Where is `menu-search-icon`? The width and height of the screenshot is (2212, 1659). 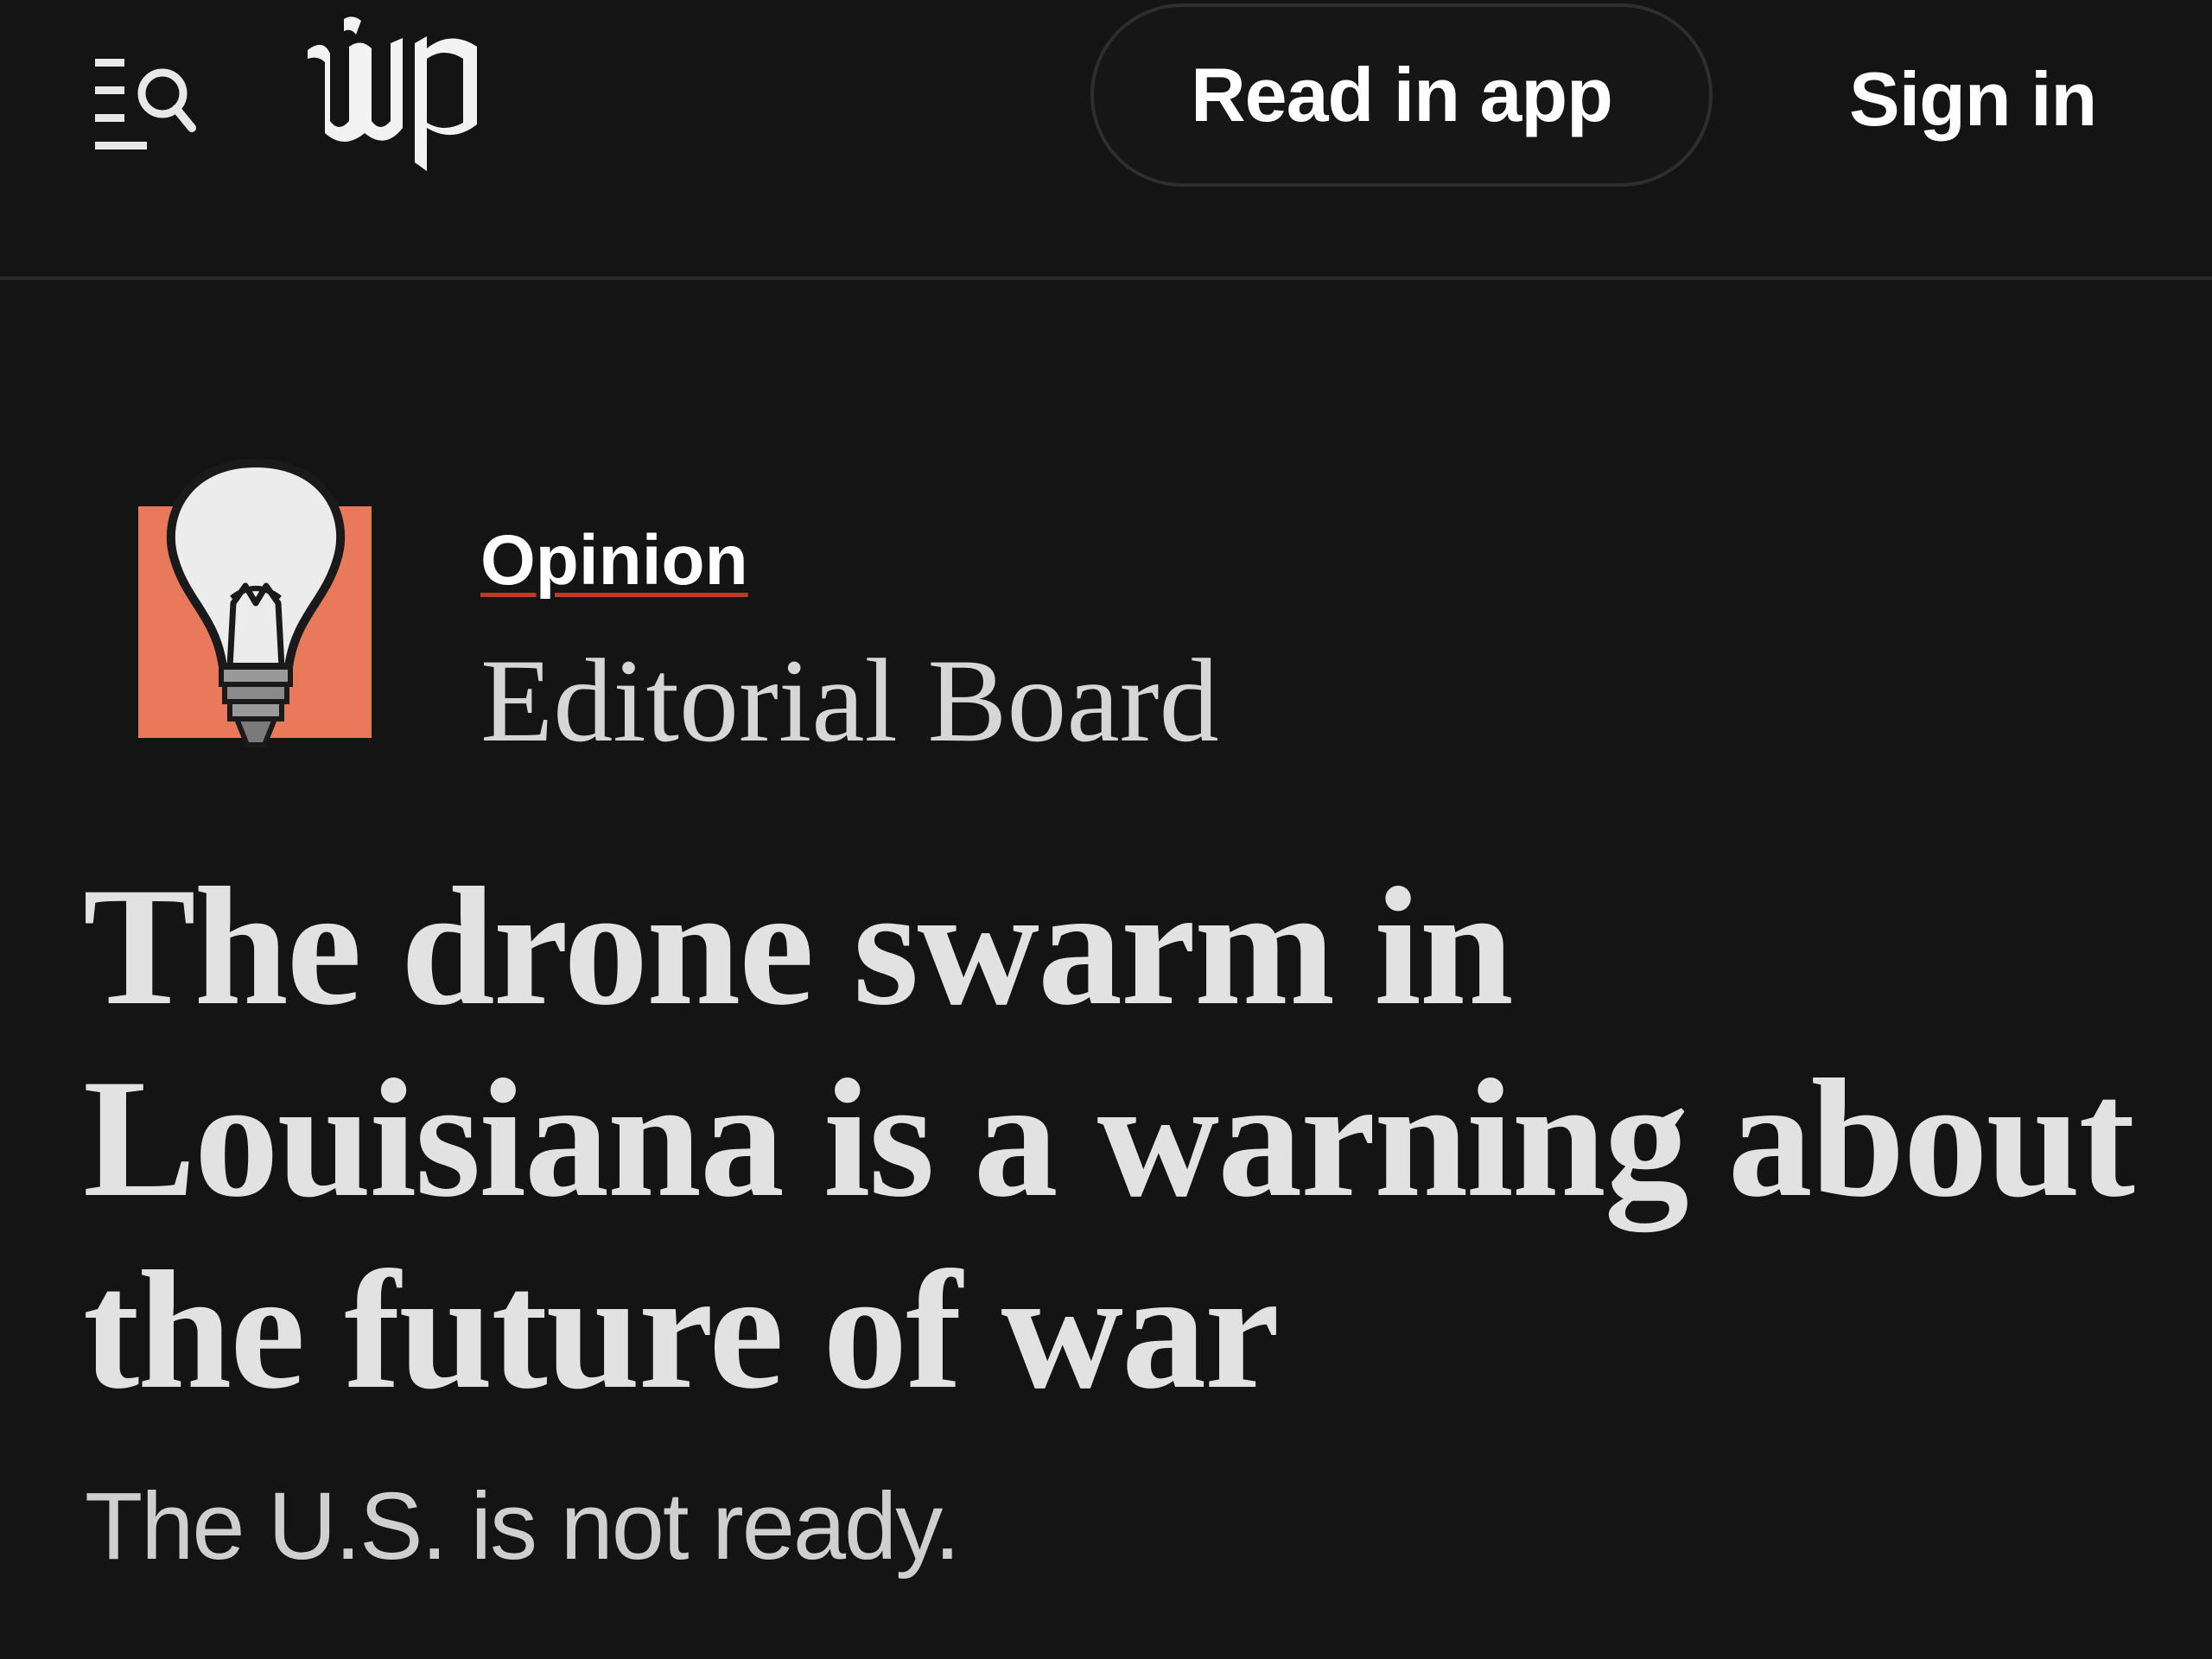
menu-search-icon is located at coordinates (142, 99).